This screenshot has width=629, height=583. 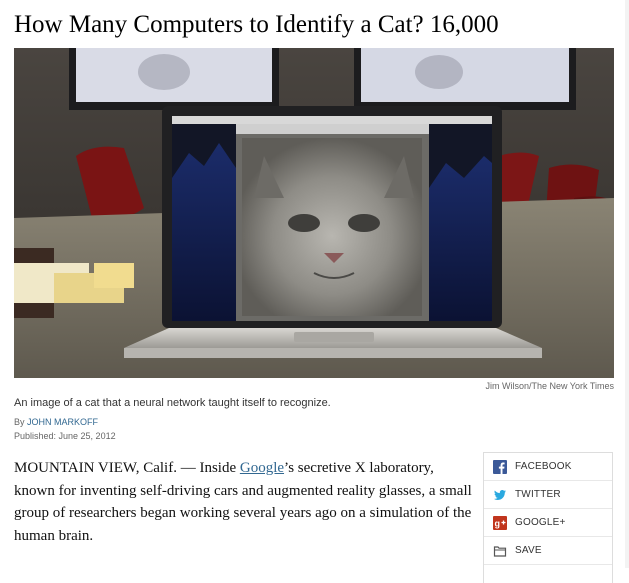 I want to click on photo-credit: Jim Wilson/The New York Times, so click(x=549, y=386).